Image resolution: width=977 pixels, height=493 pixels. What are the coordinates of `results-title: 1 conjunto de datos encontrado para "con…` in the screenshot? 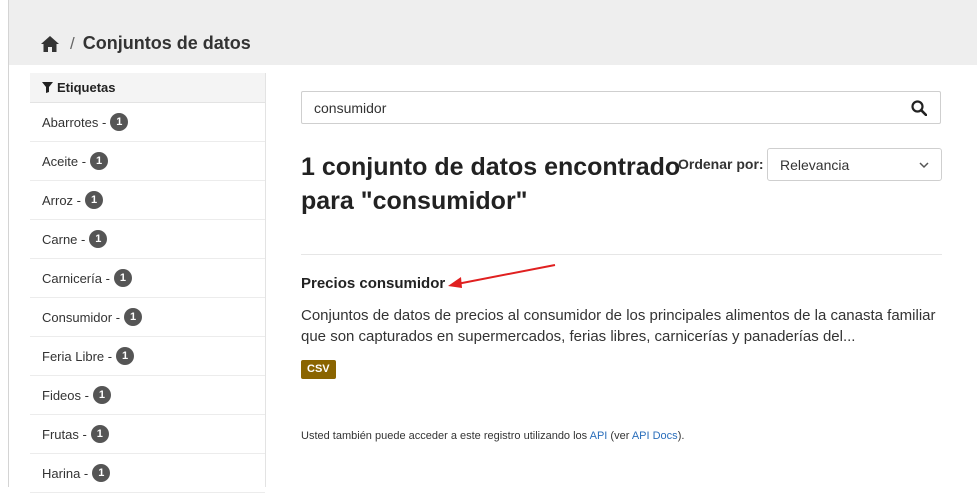 It's located at (491, 184).